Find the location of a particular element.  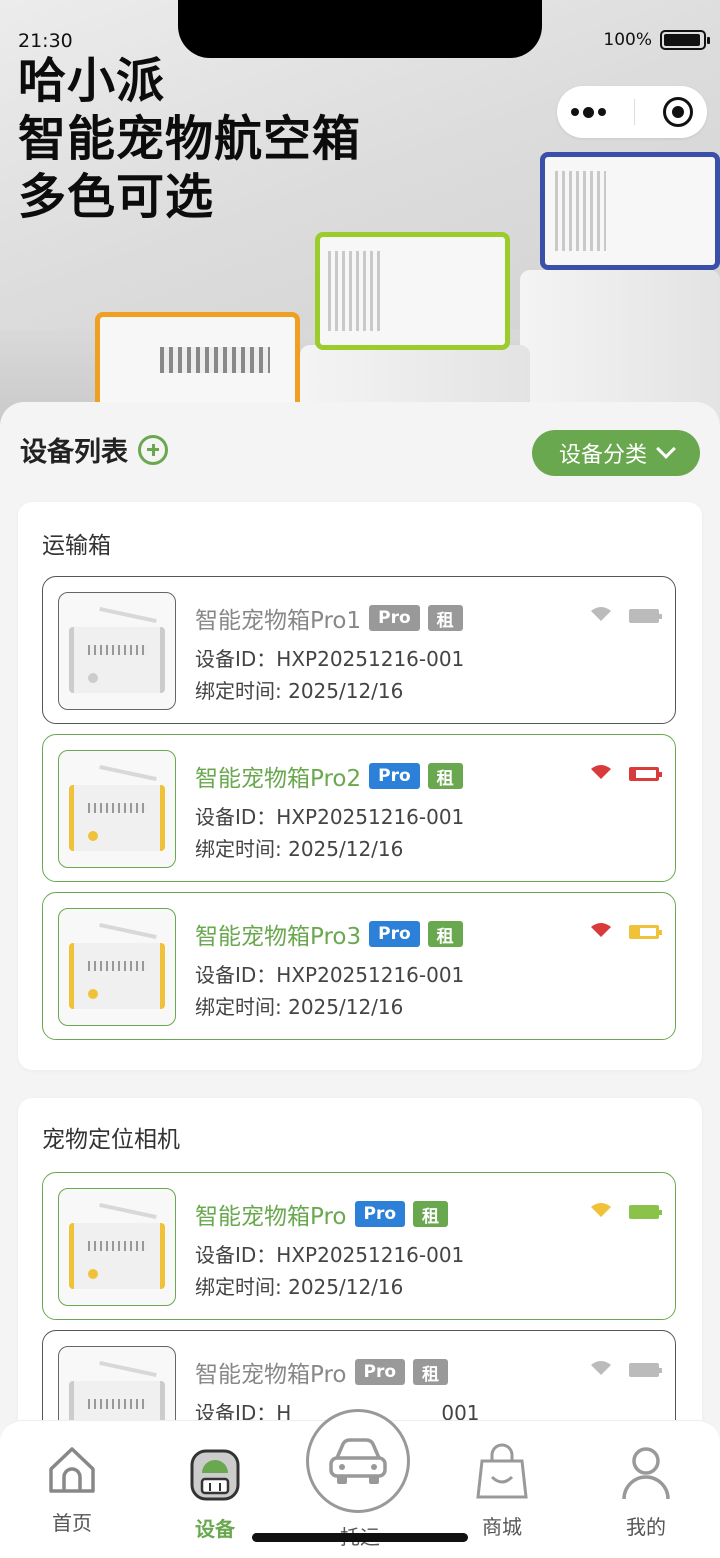

device-name-row: 智能宠物箱Pro2 Pro 租 is located at coordinates (329, 776).